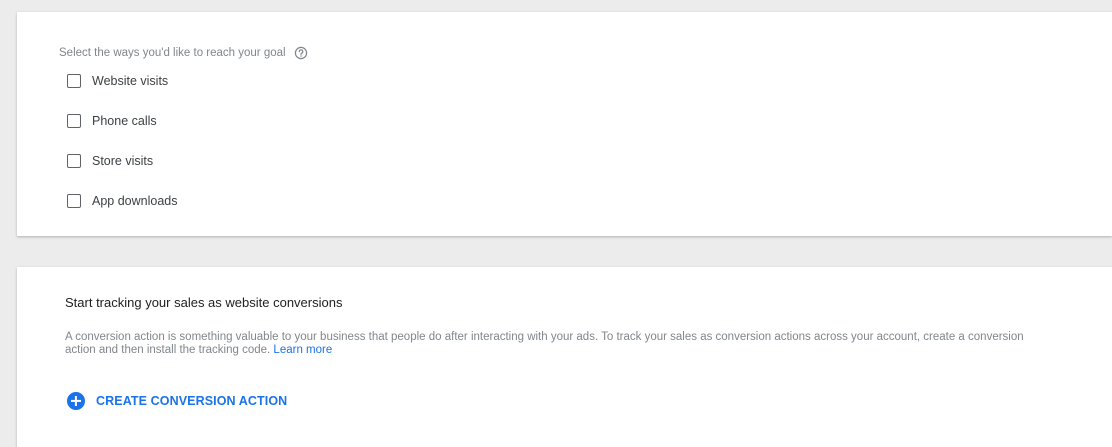 The width and height of the screenshot is (1112, 447). I want to click on learn-more-link: Learn more, so click(302, 350).